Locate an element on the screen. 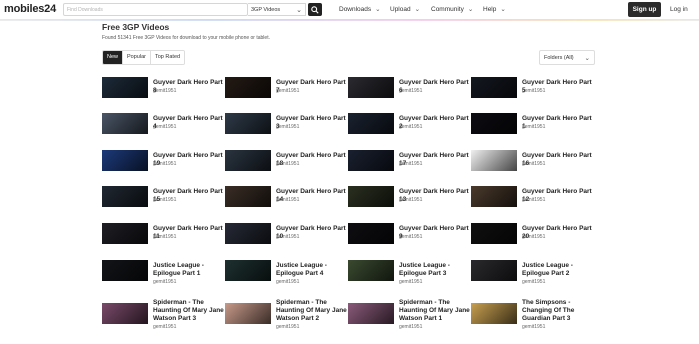 The image size is (699, 344). video-card: Guyver Dark Hero Part 8 gemit1951 is located at coordinates (163, 94).